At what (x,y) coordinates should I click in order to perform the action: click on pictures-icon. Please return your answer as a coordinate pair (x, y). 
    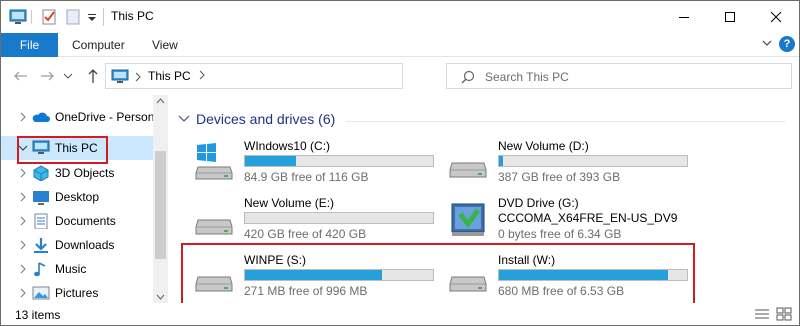
    Looking at the image, I should click on (41, 293).